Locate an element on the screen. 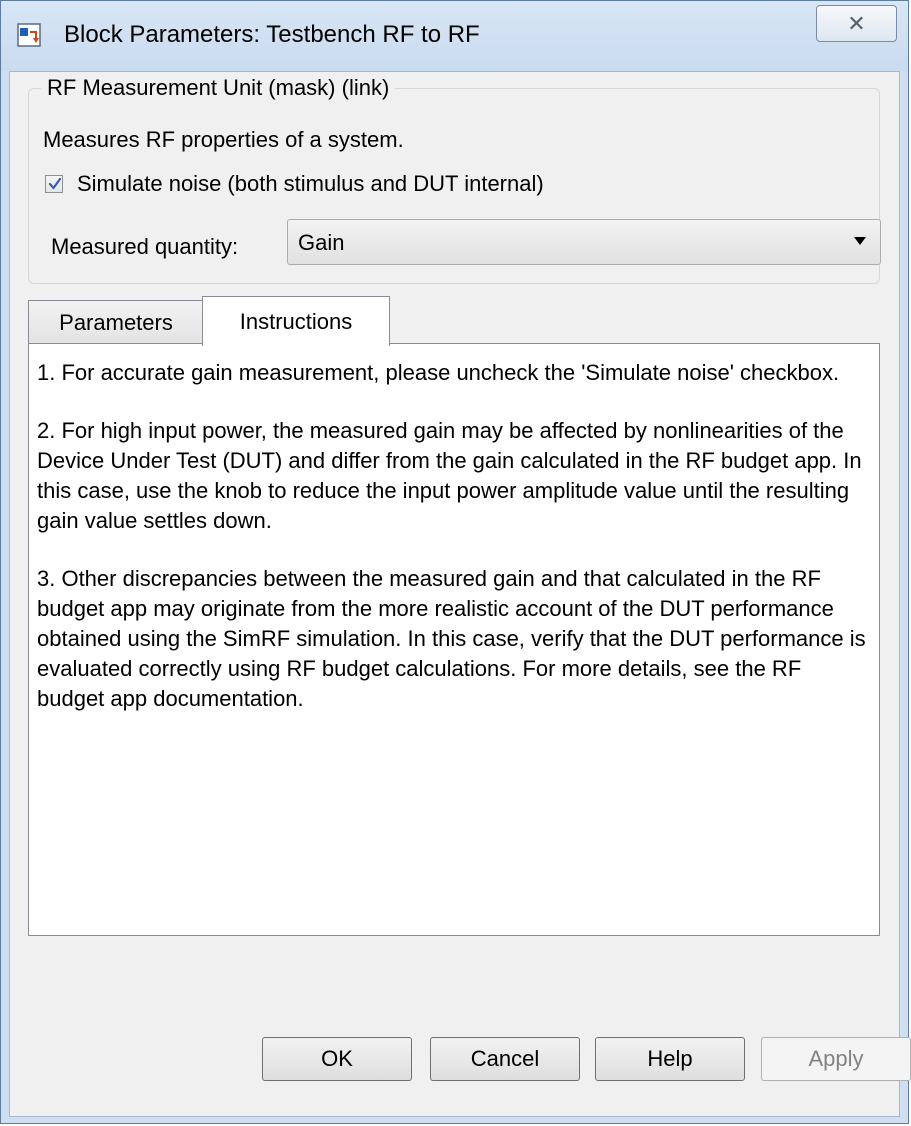  title-bar: Block Parameters: Testbench RF to RF ✕ is located at coordinates (454, 36).